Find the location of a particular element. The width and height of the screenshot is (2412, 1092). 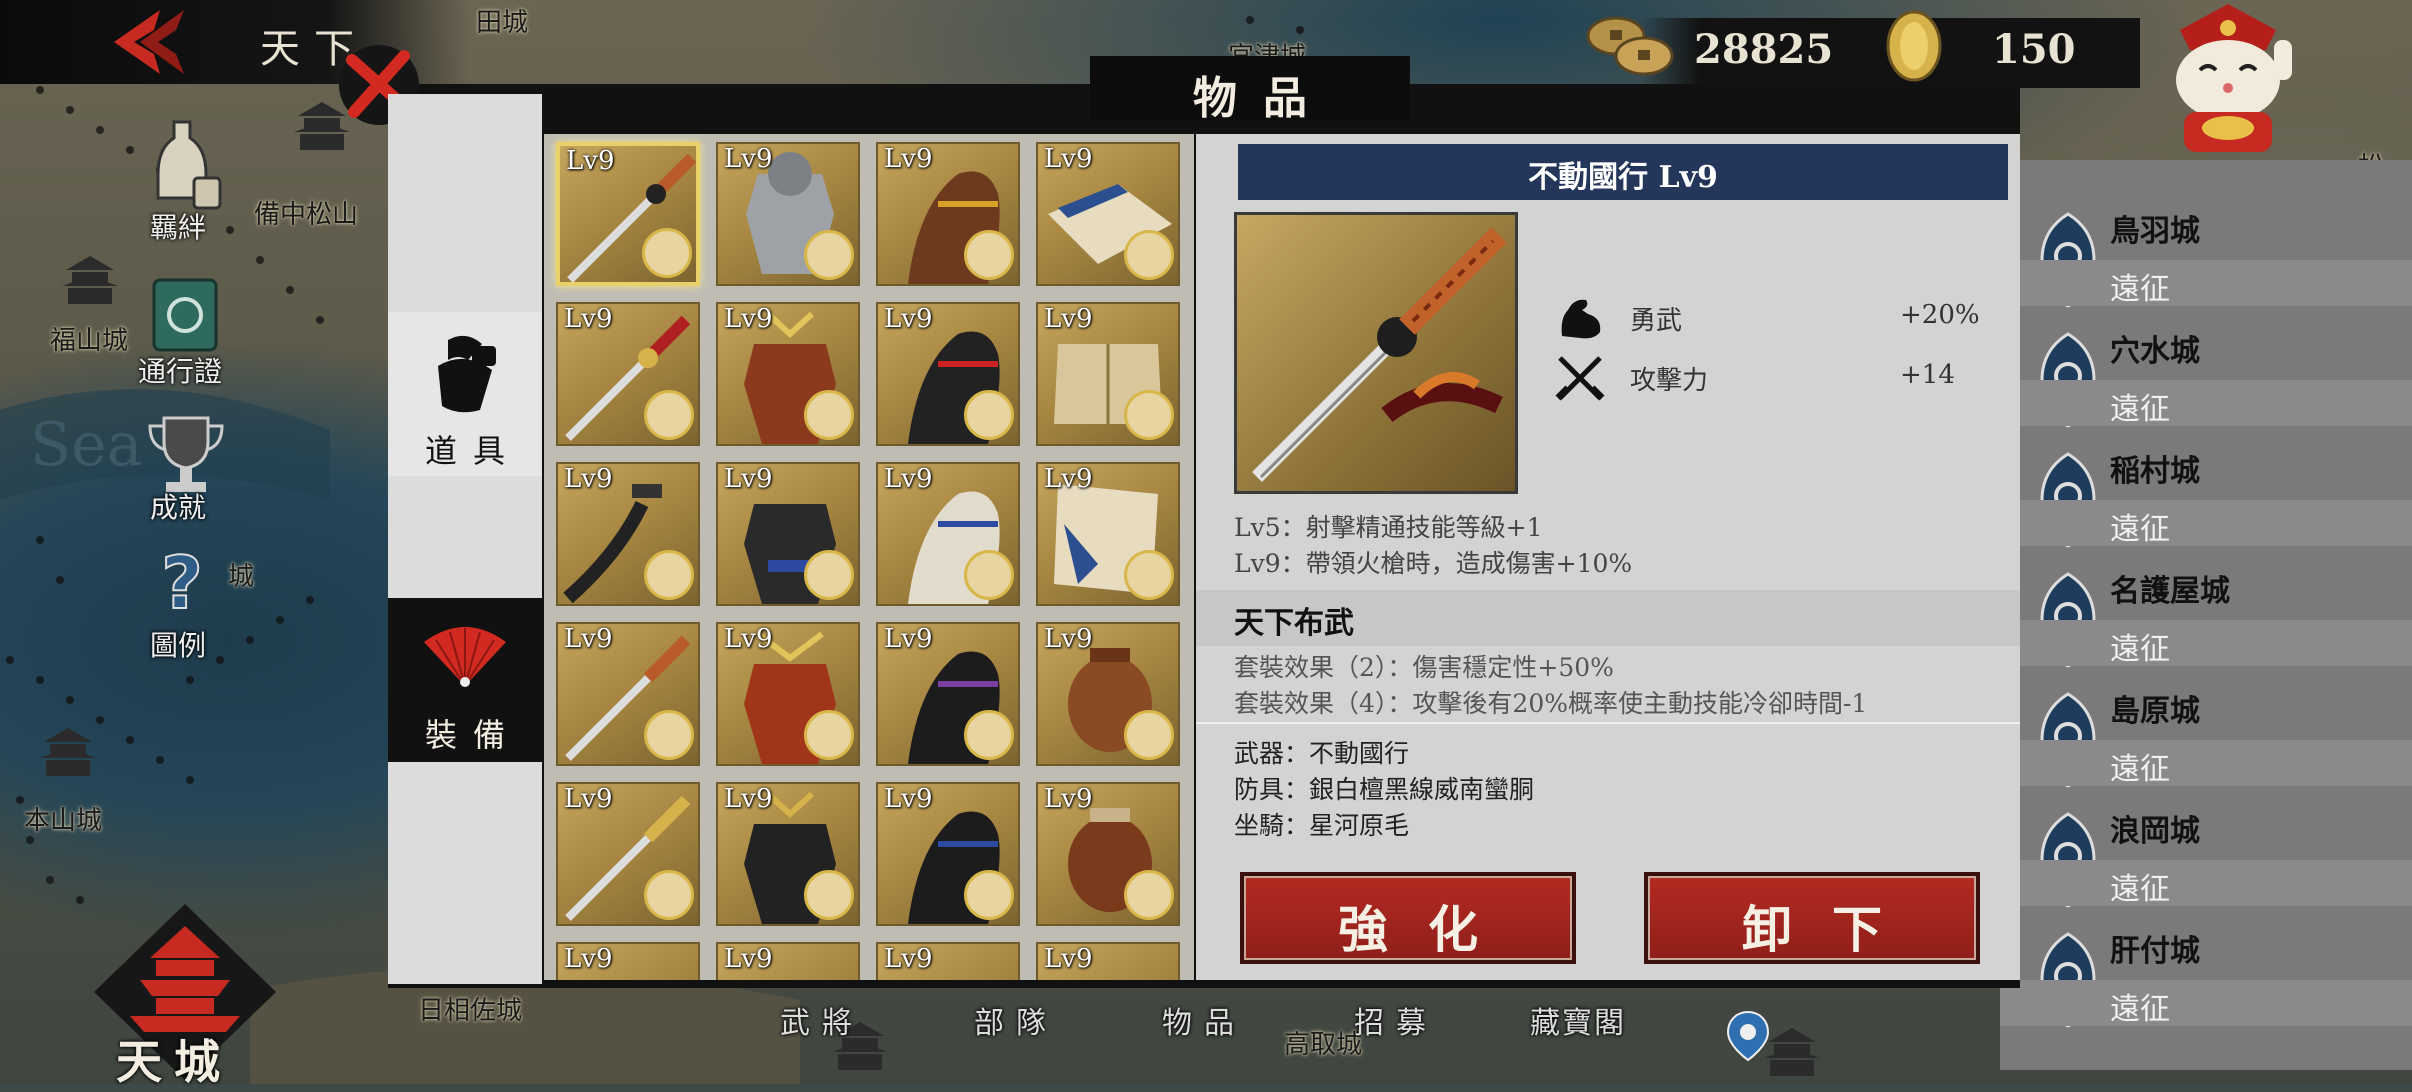

crossed-swords-icon is located at coordinates (1580, 378).